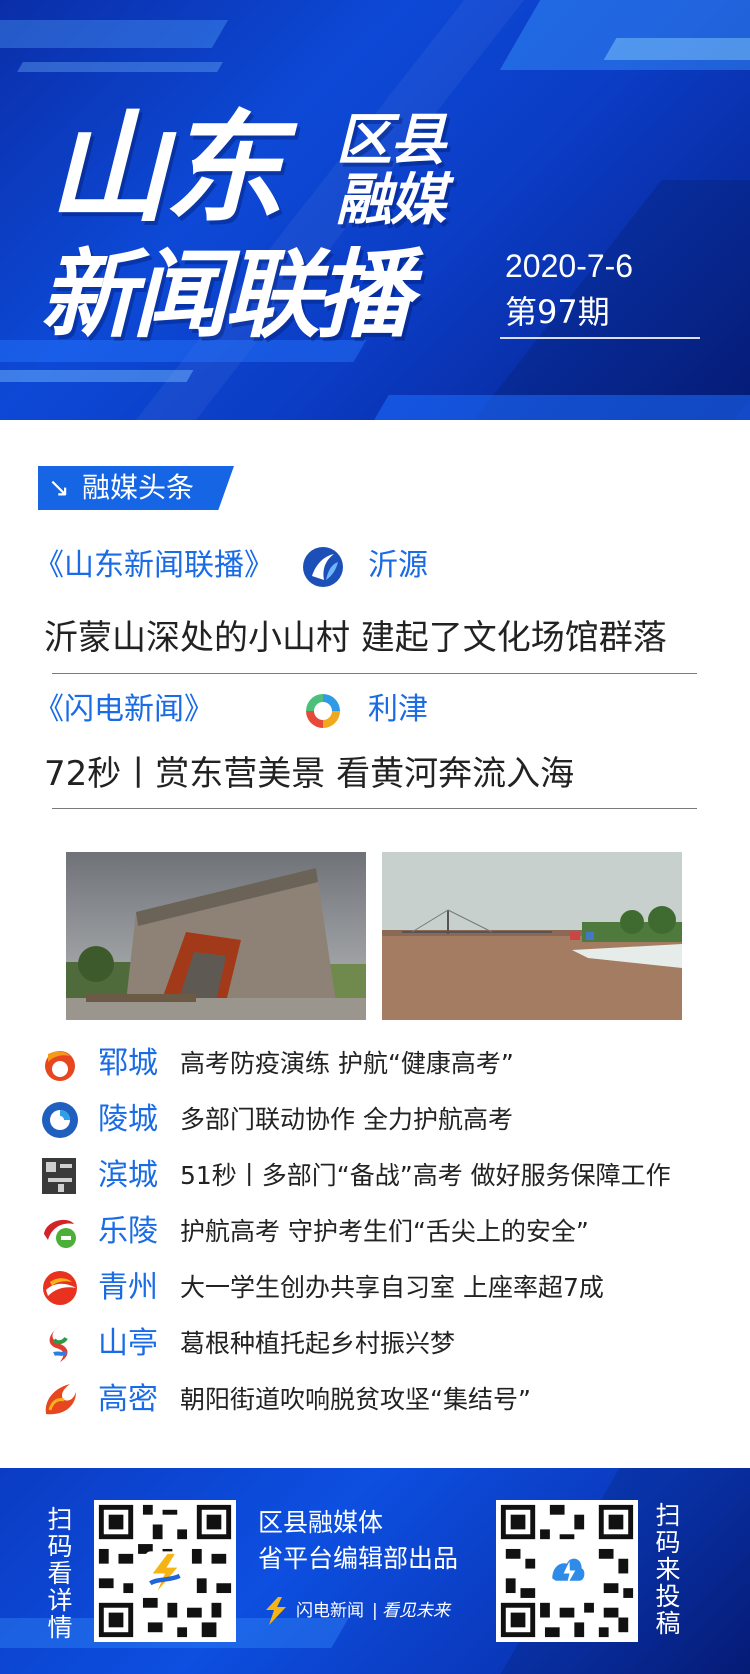  I want to click on county-name: 乐陵, so click(128, 1231).